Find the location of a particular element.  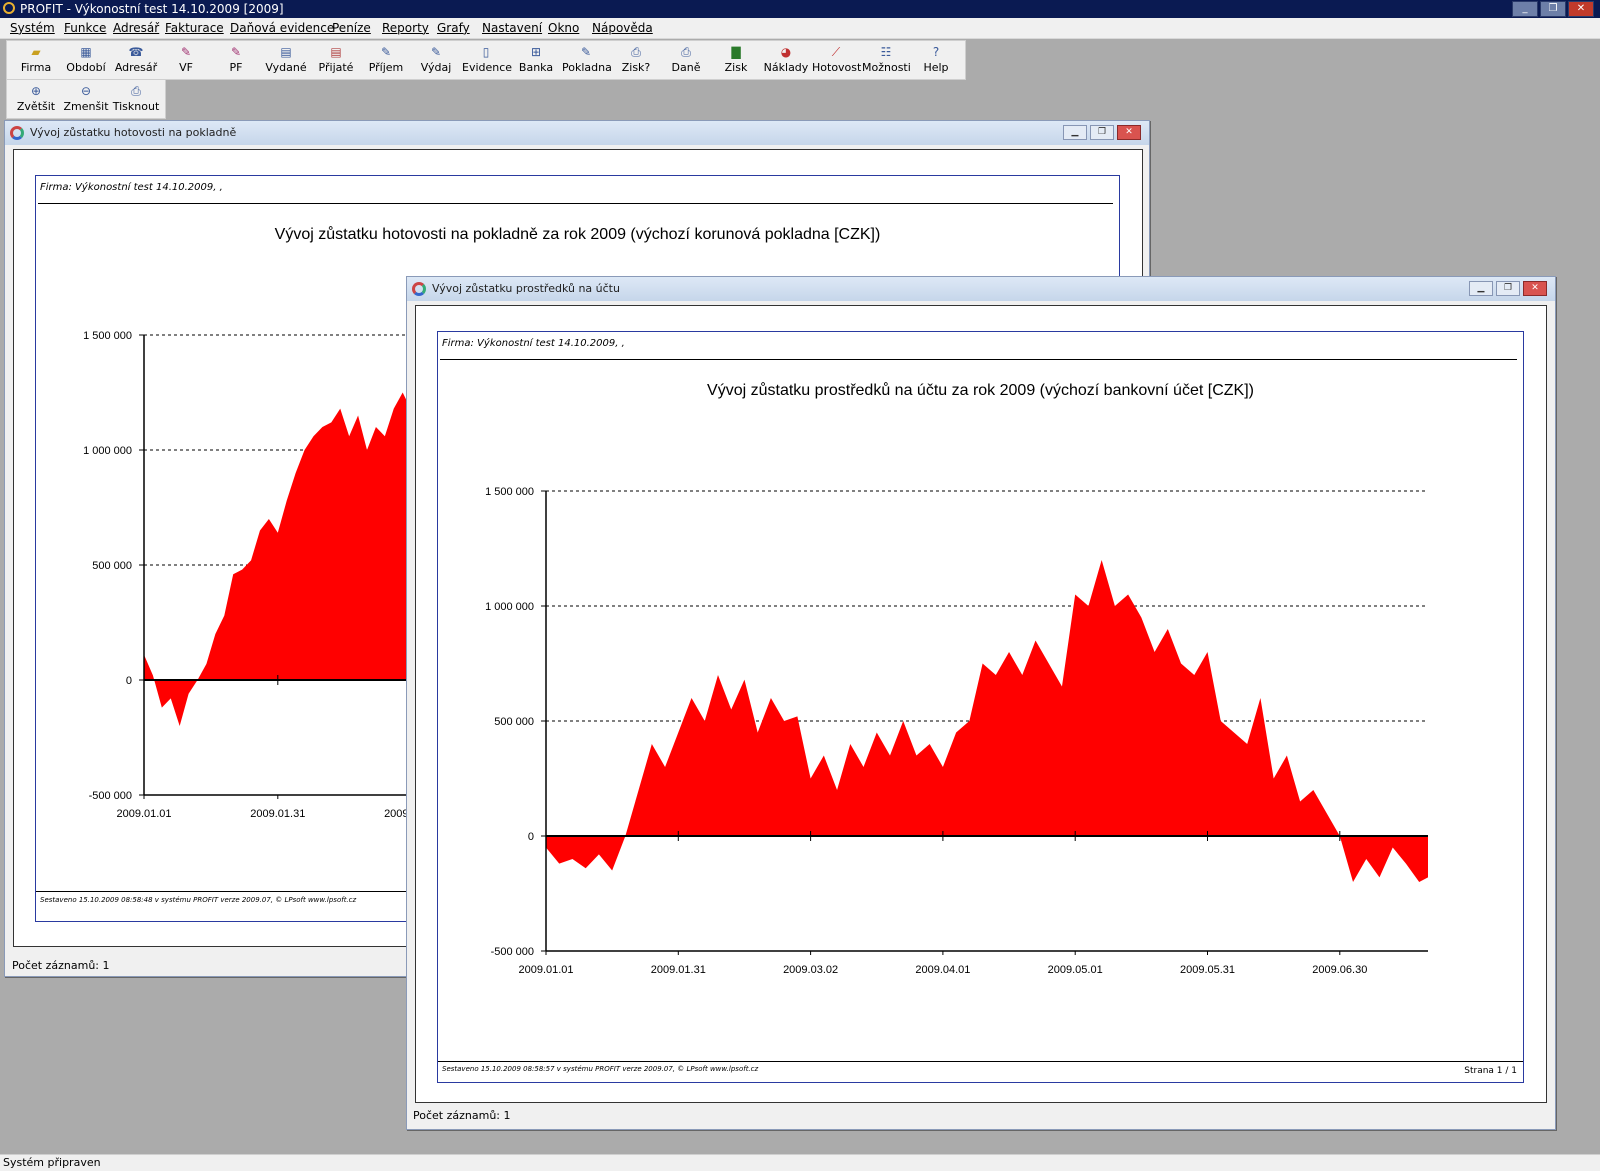

toolbar-zisk-question-button: ⎙ Zisk? is located at coordinates (636, 60).